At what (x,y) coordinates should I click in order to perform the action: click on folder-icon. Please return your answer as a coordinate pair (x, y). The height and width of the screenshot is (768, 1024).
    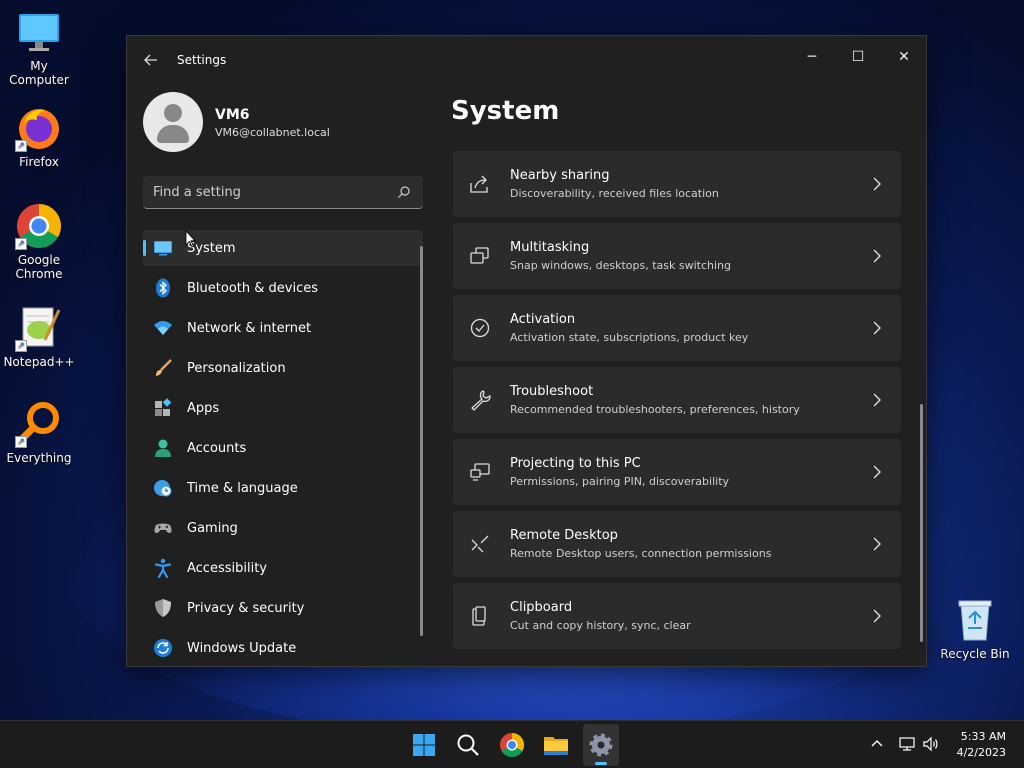
    Looking at the image, I should click on (556, 746).